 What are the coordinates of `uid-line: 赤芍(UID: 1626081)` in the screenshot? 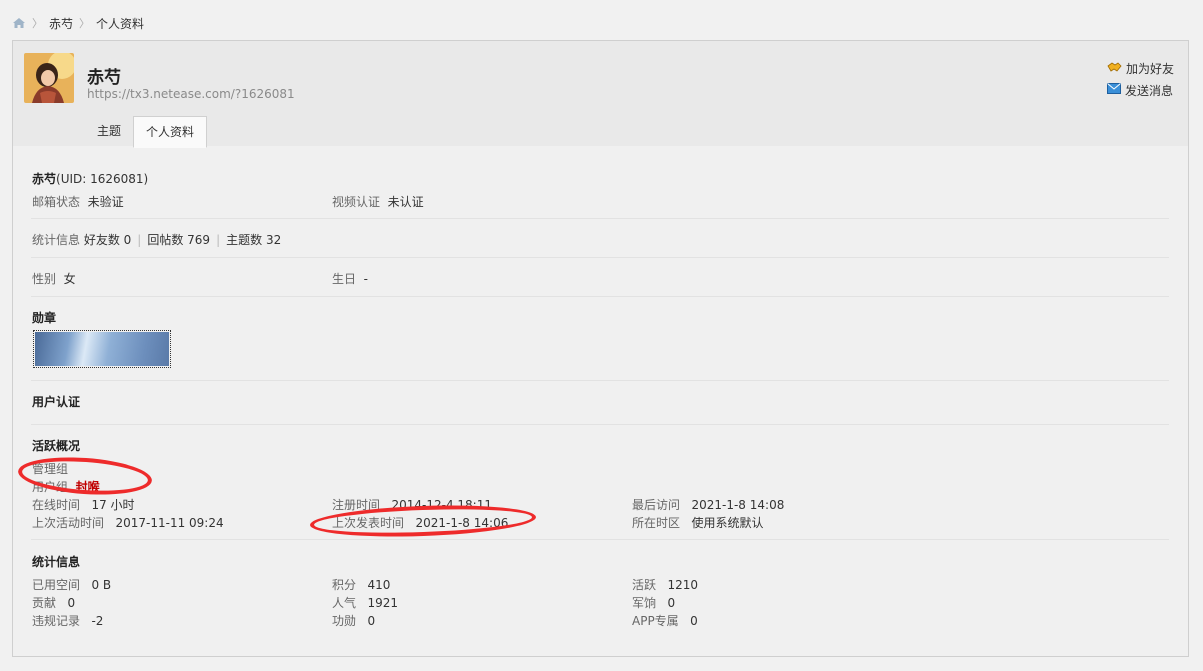 It's located at (90, 178).